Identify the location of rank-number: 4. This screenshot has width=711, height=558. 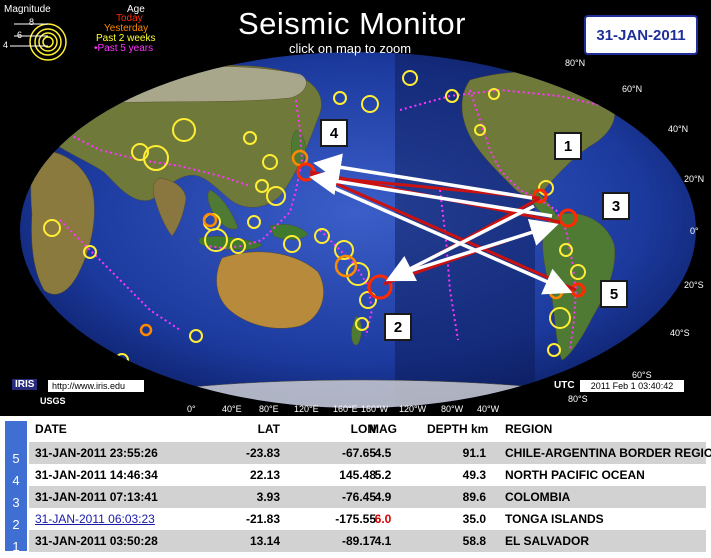
(16, 480).